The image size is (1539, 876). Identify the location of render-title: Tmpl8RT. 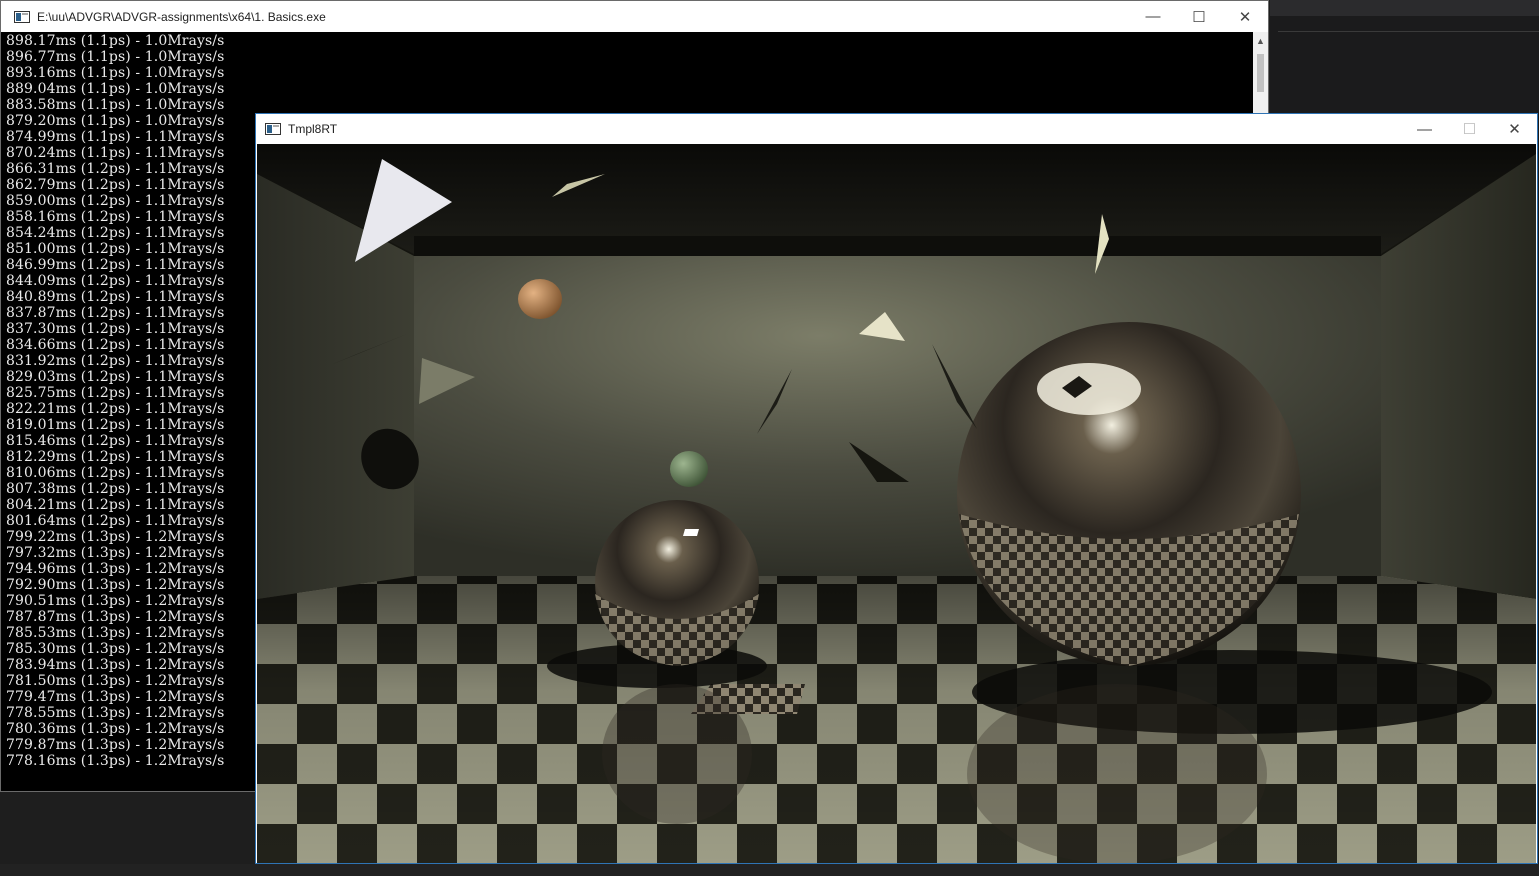
(313, 129).